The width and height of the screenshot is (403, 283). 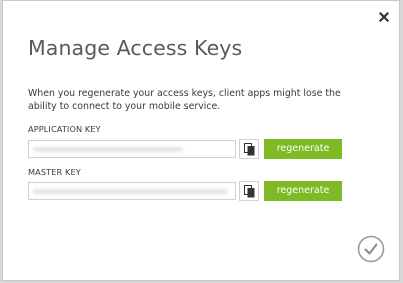 I want to click on application-key-value-masked, so click(x=108, y=149).